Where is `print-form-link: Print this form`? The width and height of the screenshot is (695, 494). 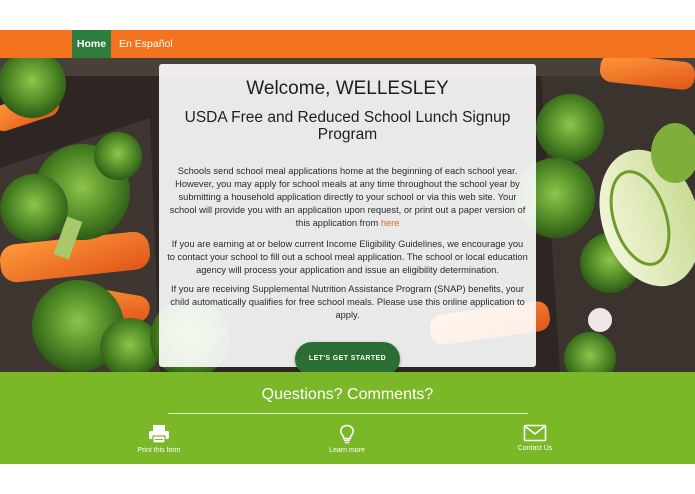
print-form-link: Print this form is located at coordinates (159, 439).